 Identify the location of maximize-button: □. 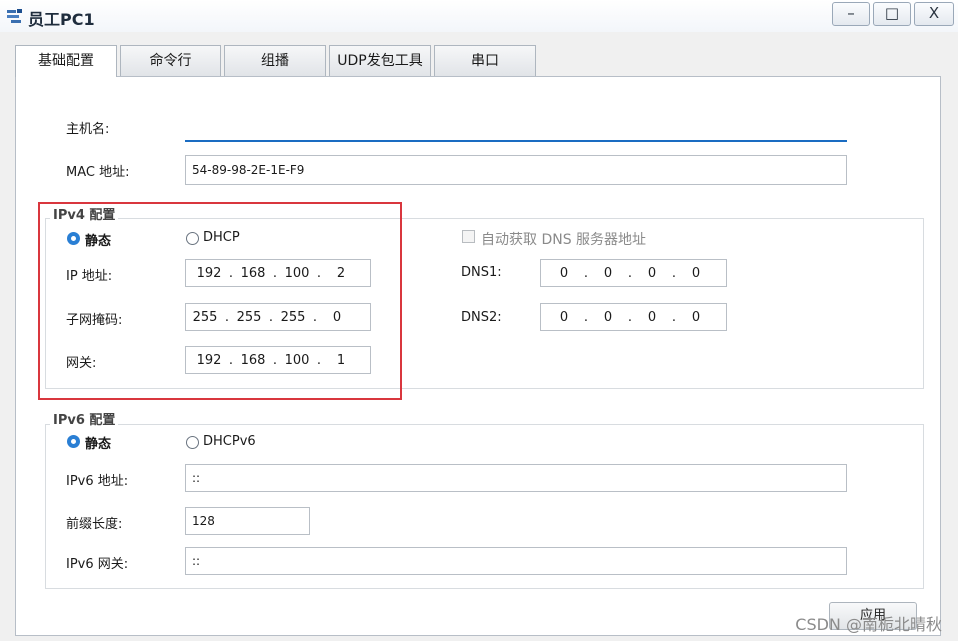
(892, 14).